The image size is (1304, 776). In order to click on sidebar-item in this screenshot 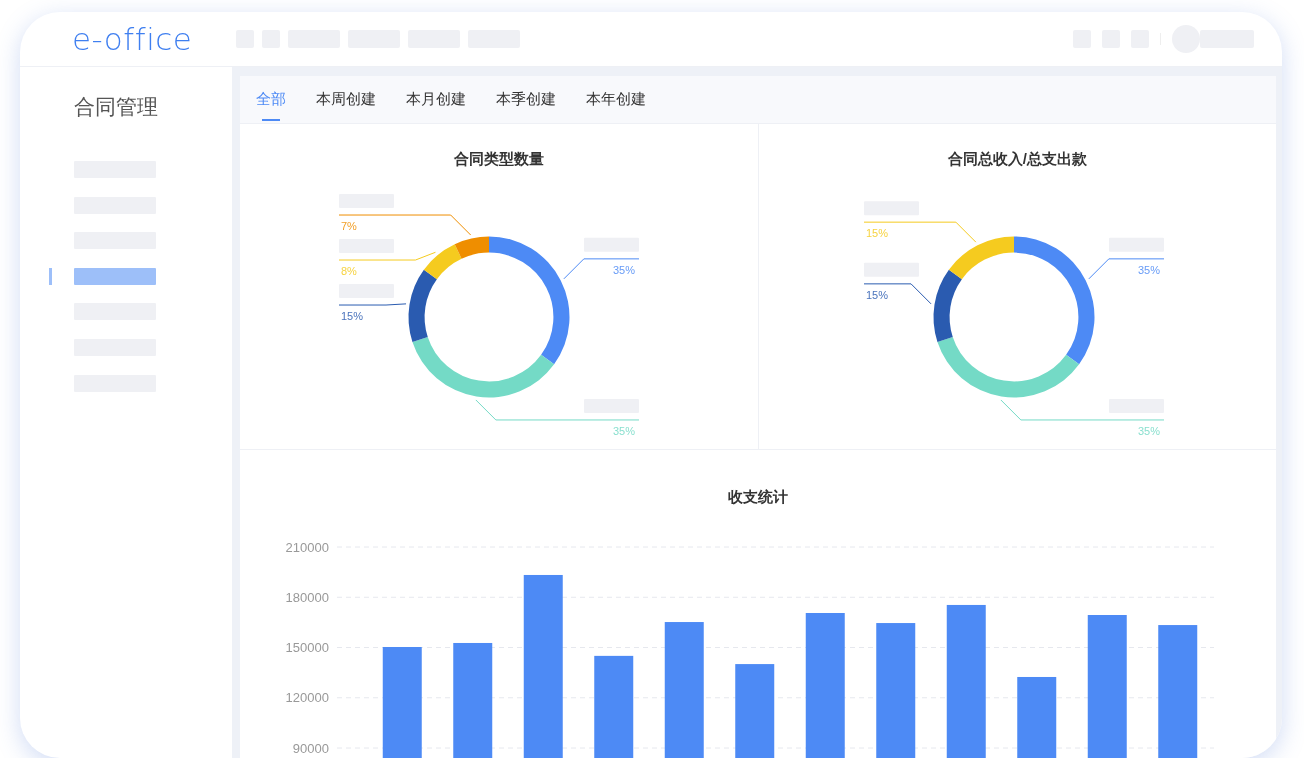, I will do `click(115, 276)`.